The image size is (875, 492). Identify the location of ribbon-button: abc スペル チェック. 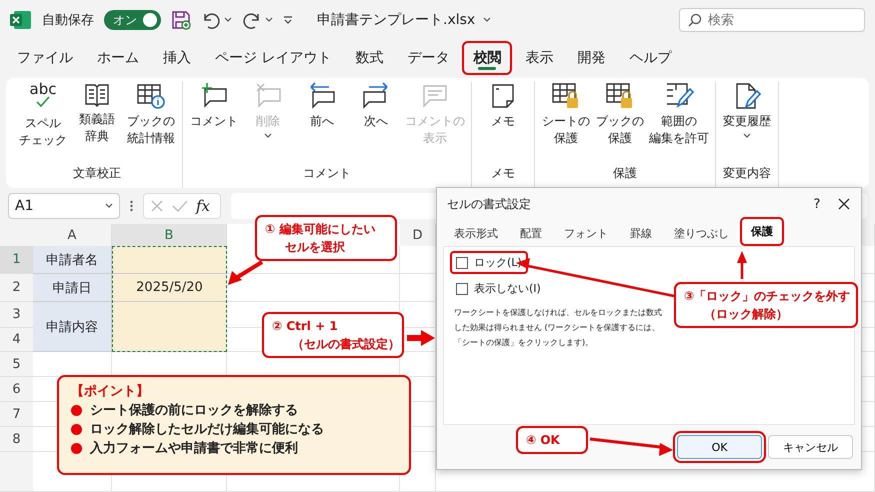
(43, 123).